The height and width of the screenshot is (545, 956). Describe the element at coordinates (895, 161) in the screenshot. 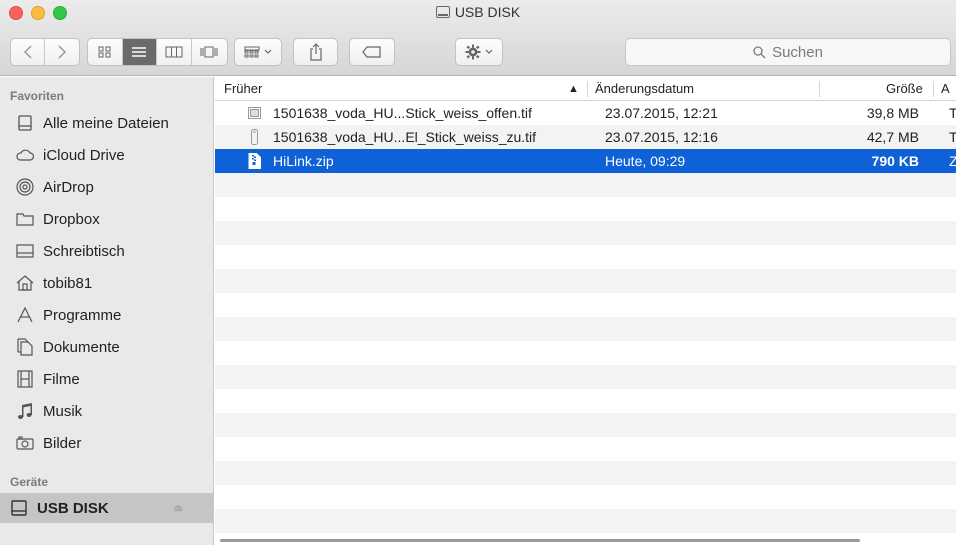

I see `file-size: 790 KB` at that location.